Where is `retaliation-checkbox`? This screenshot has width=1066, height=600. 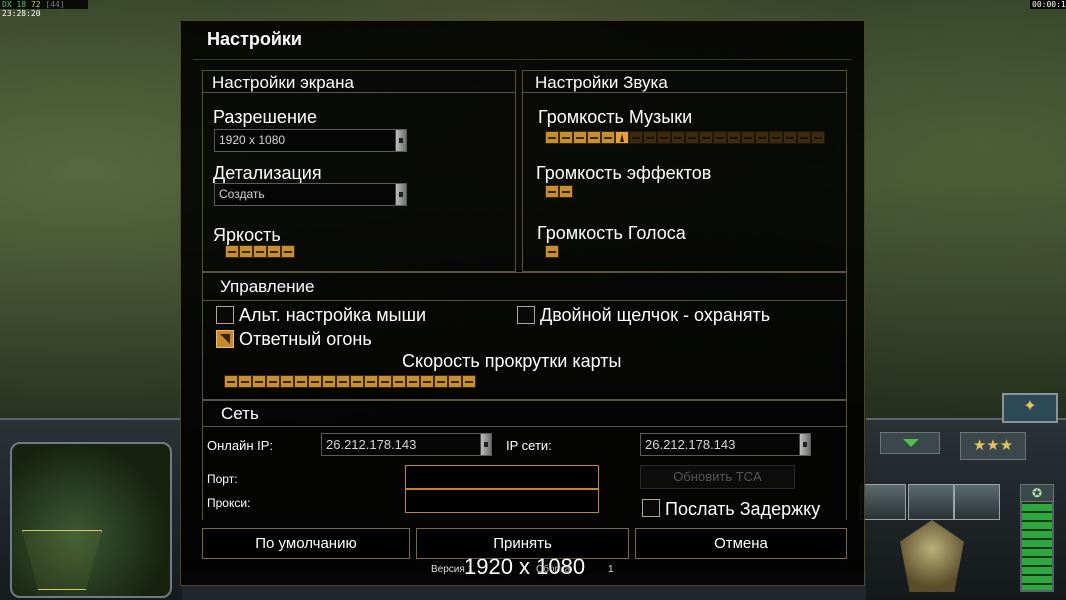 retaliation-checkbox is located at coordinates (225, 339).